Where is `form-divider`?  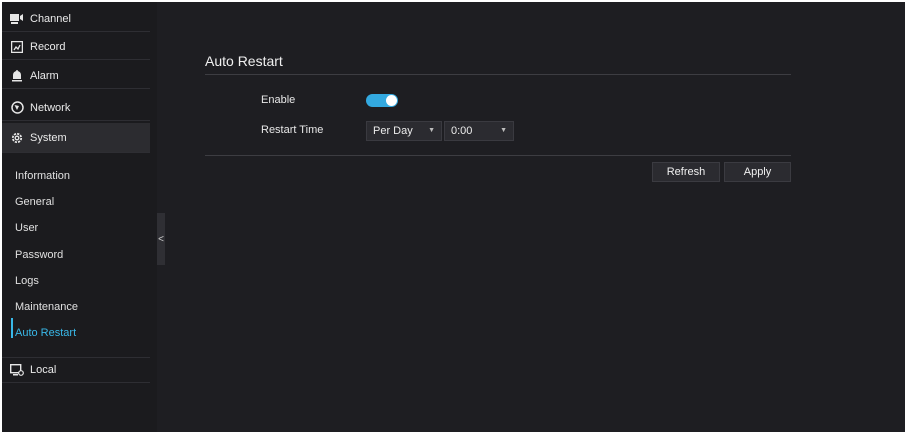 form-divider is located at coordinates (498, 155).